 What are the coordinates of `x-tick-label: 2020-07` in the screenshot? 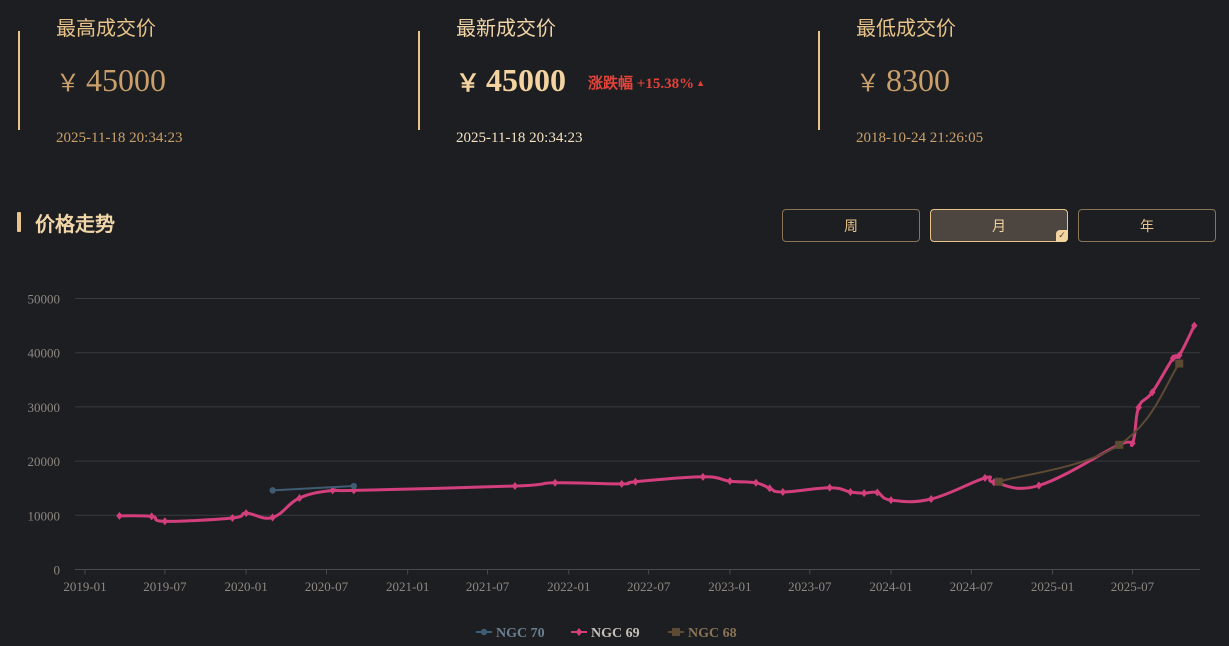 It's located at (327, 586).